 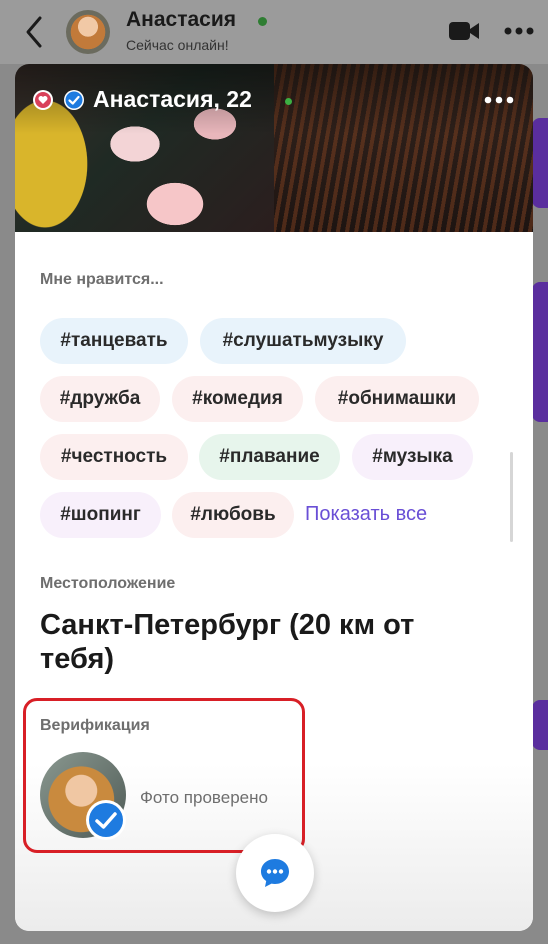 What do you see at coordinates (108, 583) in the screenshot?
I see `location-section-label: Местоположение` at bounding box center [108, 583].